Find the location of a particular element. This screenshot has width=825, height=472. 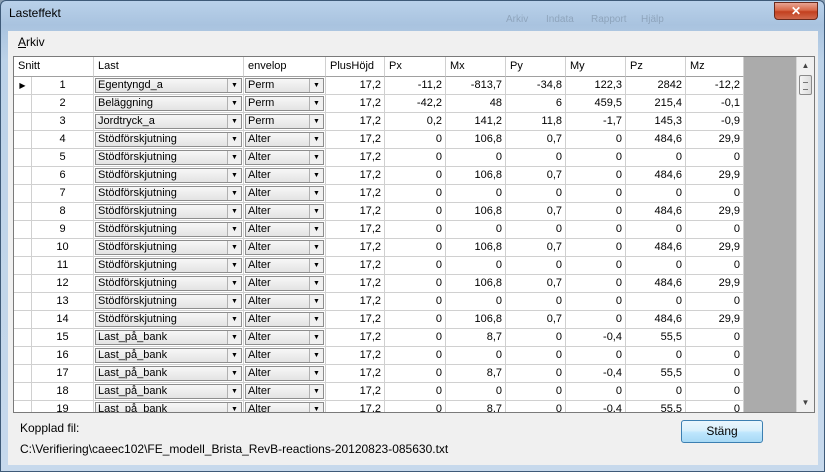

cell-mx: 141,2 is located at coordinates (476, 122).